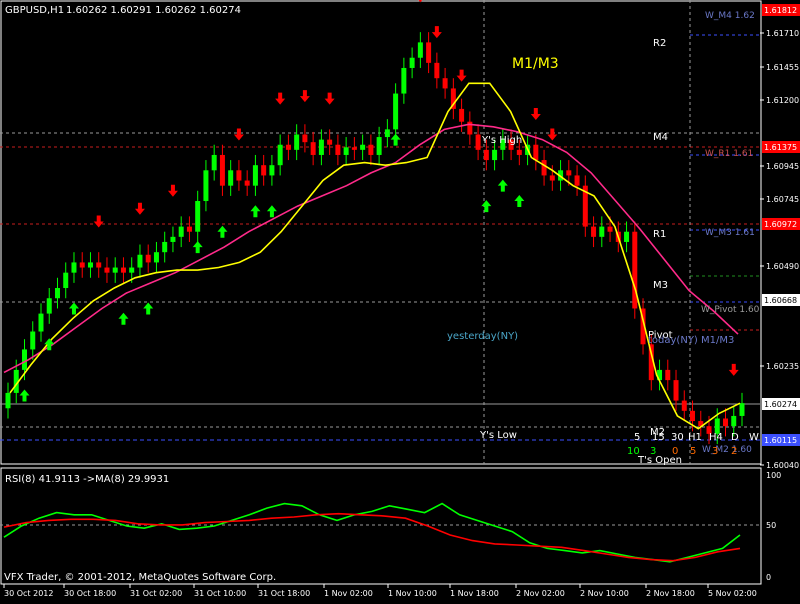 The width and height of the screenshot is (800, 604). Describe the element at coordinates (604, 593) in the screenshot. I see `time-axis-label: 2 Nov 10:00` at that location.